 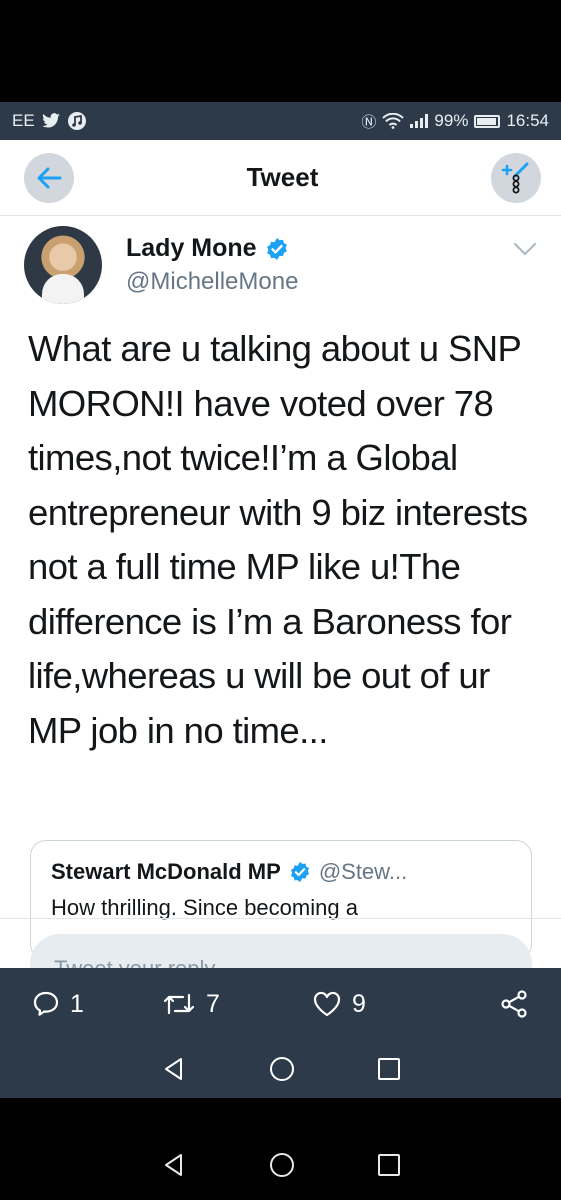 What do you see at coordinates (76, 121) in the screenshot?
I see `music-notification-icon` at bounding box center [76, 121].